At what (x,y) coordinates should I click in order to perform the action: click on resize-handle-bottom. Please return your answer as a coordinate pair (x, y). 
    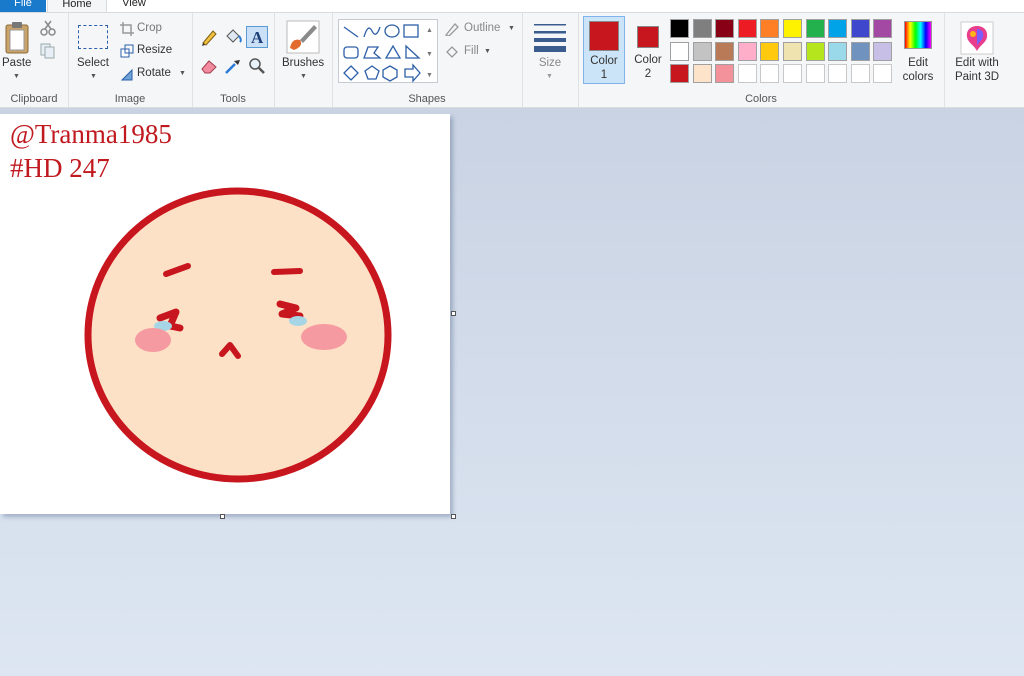
    Looking at the image, I should click on (222, 516).